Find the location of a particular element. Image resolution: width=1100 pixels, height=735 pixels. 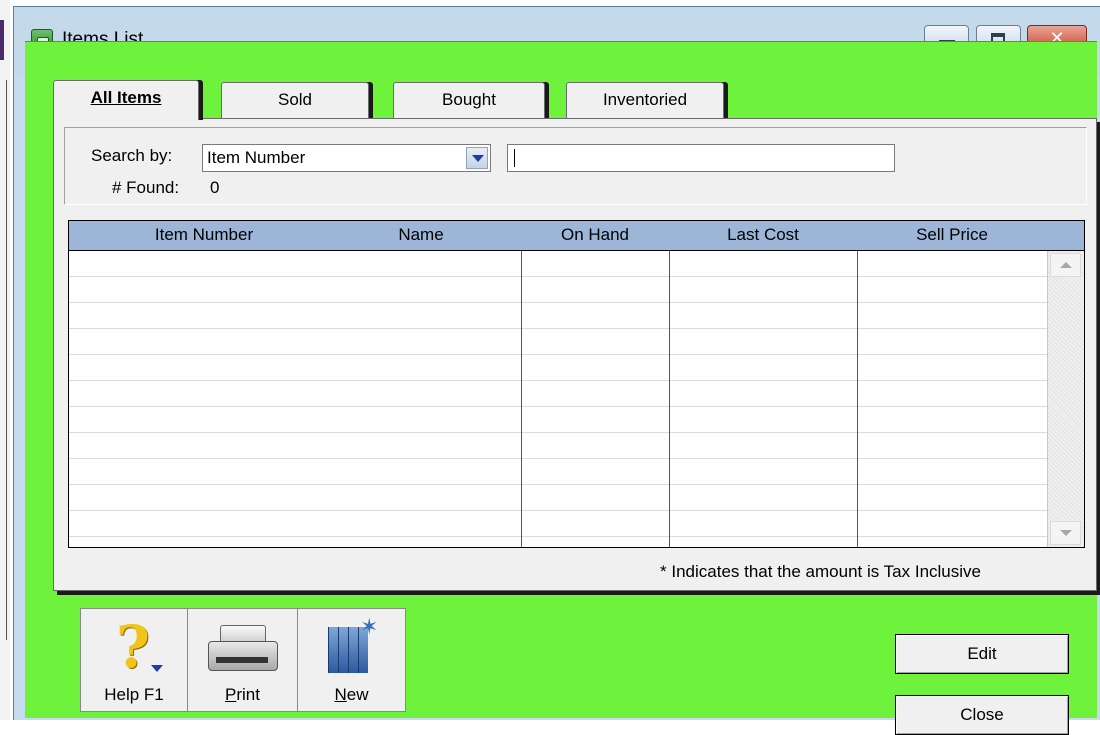

print-label: Print is located at coordinates (242, 694).